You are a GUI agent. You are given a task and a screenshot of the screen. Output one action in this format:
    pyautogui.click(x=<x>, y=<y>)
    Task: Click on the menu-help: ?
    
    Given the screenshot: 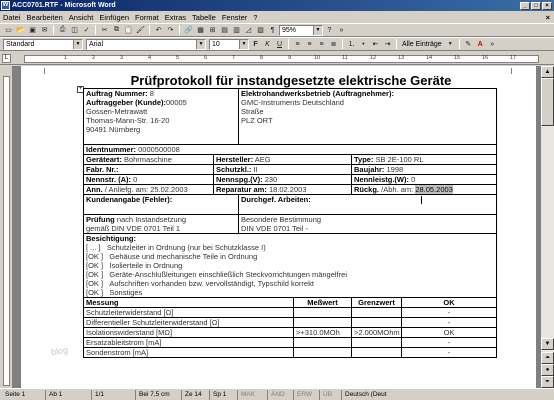 What is the action you would take?
    pyautogui.click(x=255, y=17)
    